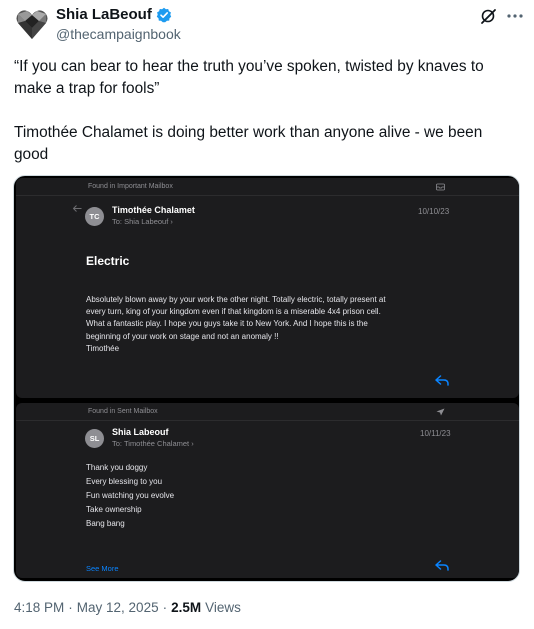 The image size is (534, 629). Describe the element at coordinates (267, 412) in the screenshot. I see `mailbox-bar: Found in Sent Mailbox` at that location.